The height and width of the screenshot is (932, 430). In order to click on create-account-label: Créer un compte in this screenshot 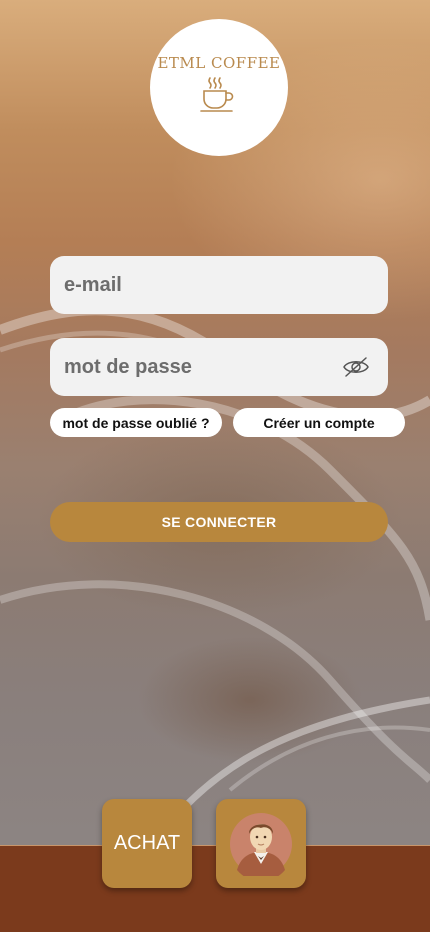, I will do `click(319, 422)`.